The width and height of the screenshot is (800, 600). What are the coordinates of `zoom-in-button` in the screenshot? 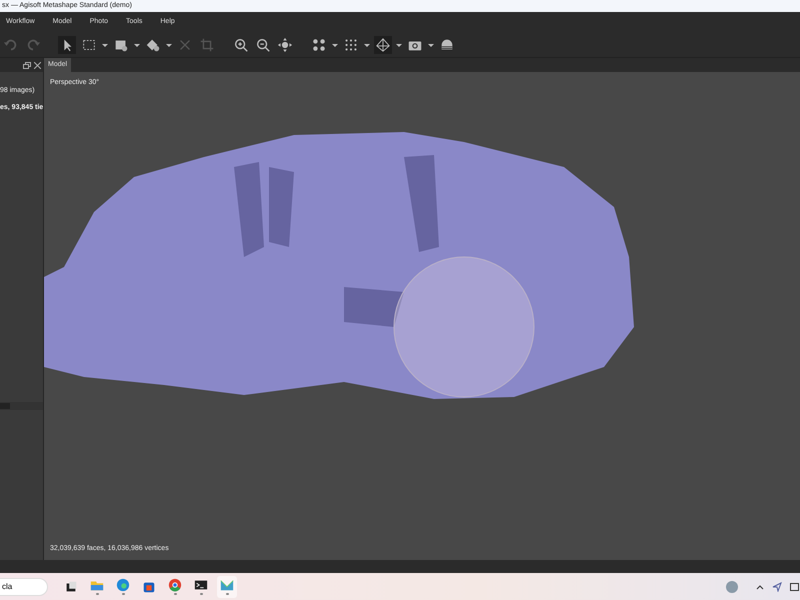 It's located at (241, 45).